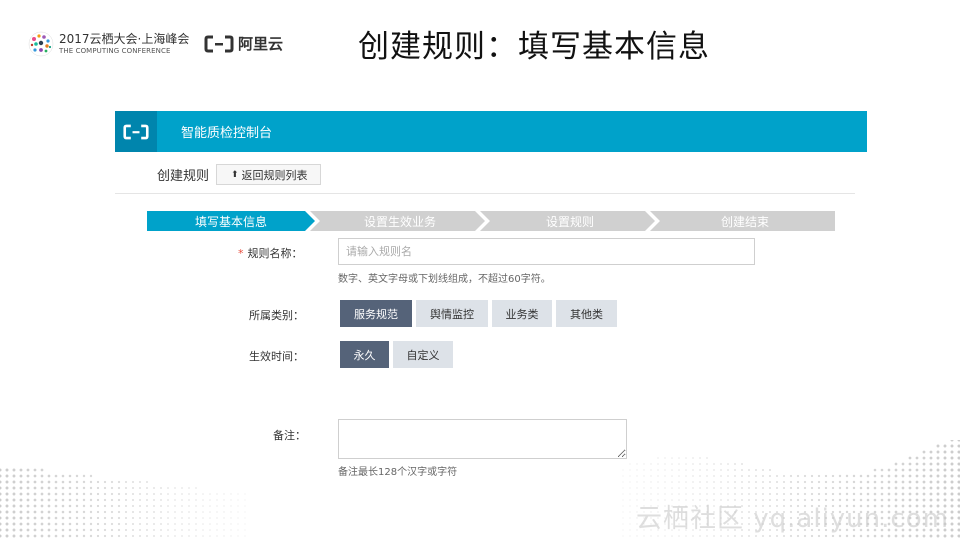 The image size is (960, 540). What do you see at coordinates (364, 354) in the screenshot?
I see `effective-time-option-permanent: 永久` at bounding box center [364, 354].